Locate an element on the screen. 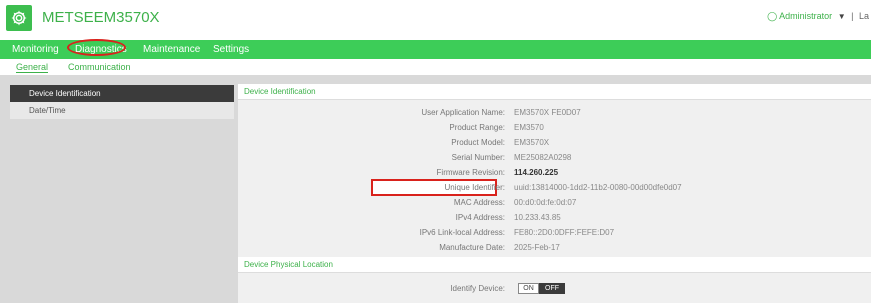 The height and width of the screenshot is (303, 871). row-label: Unique Identifier: is located at coordinates (474, 187).